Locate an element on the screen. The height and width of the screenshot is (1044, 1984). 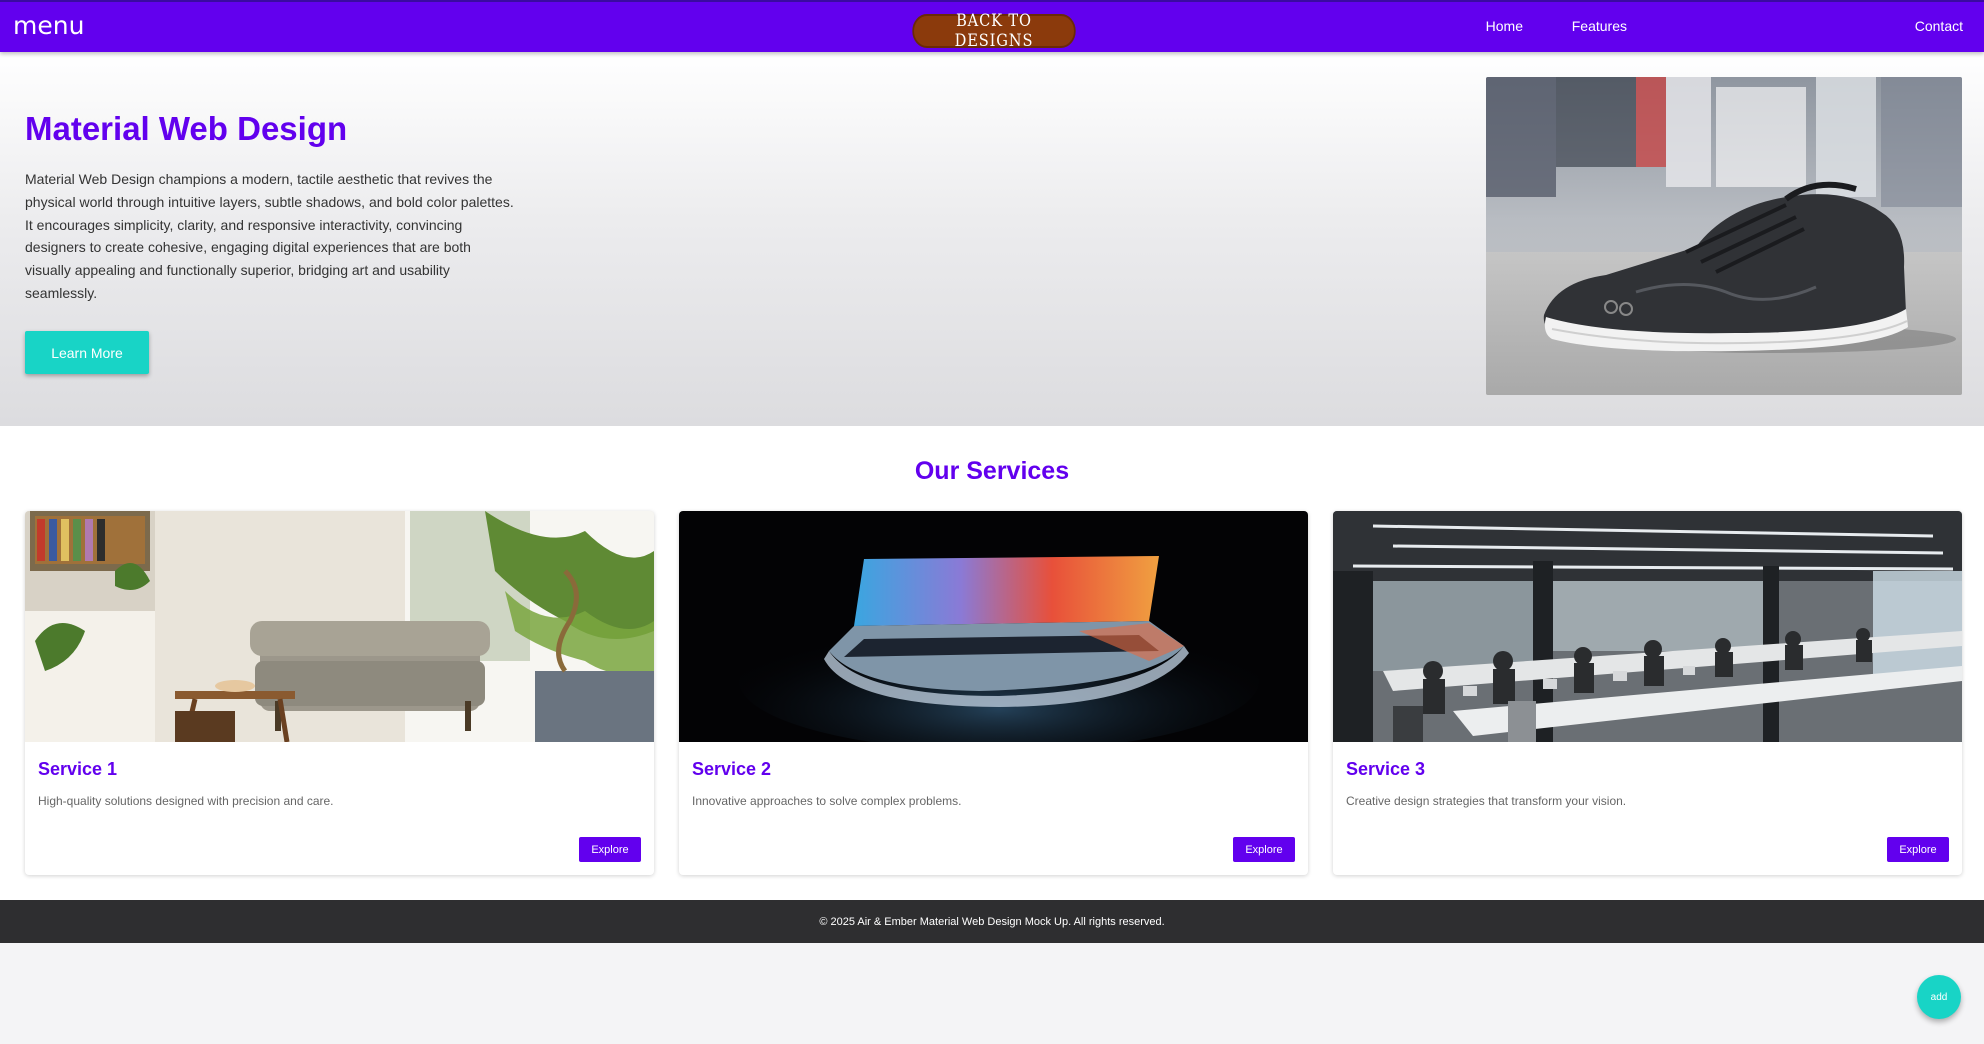
service-card-3-title: Service 3 is located at coordinates (1386, 769).